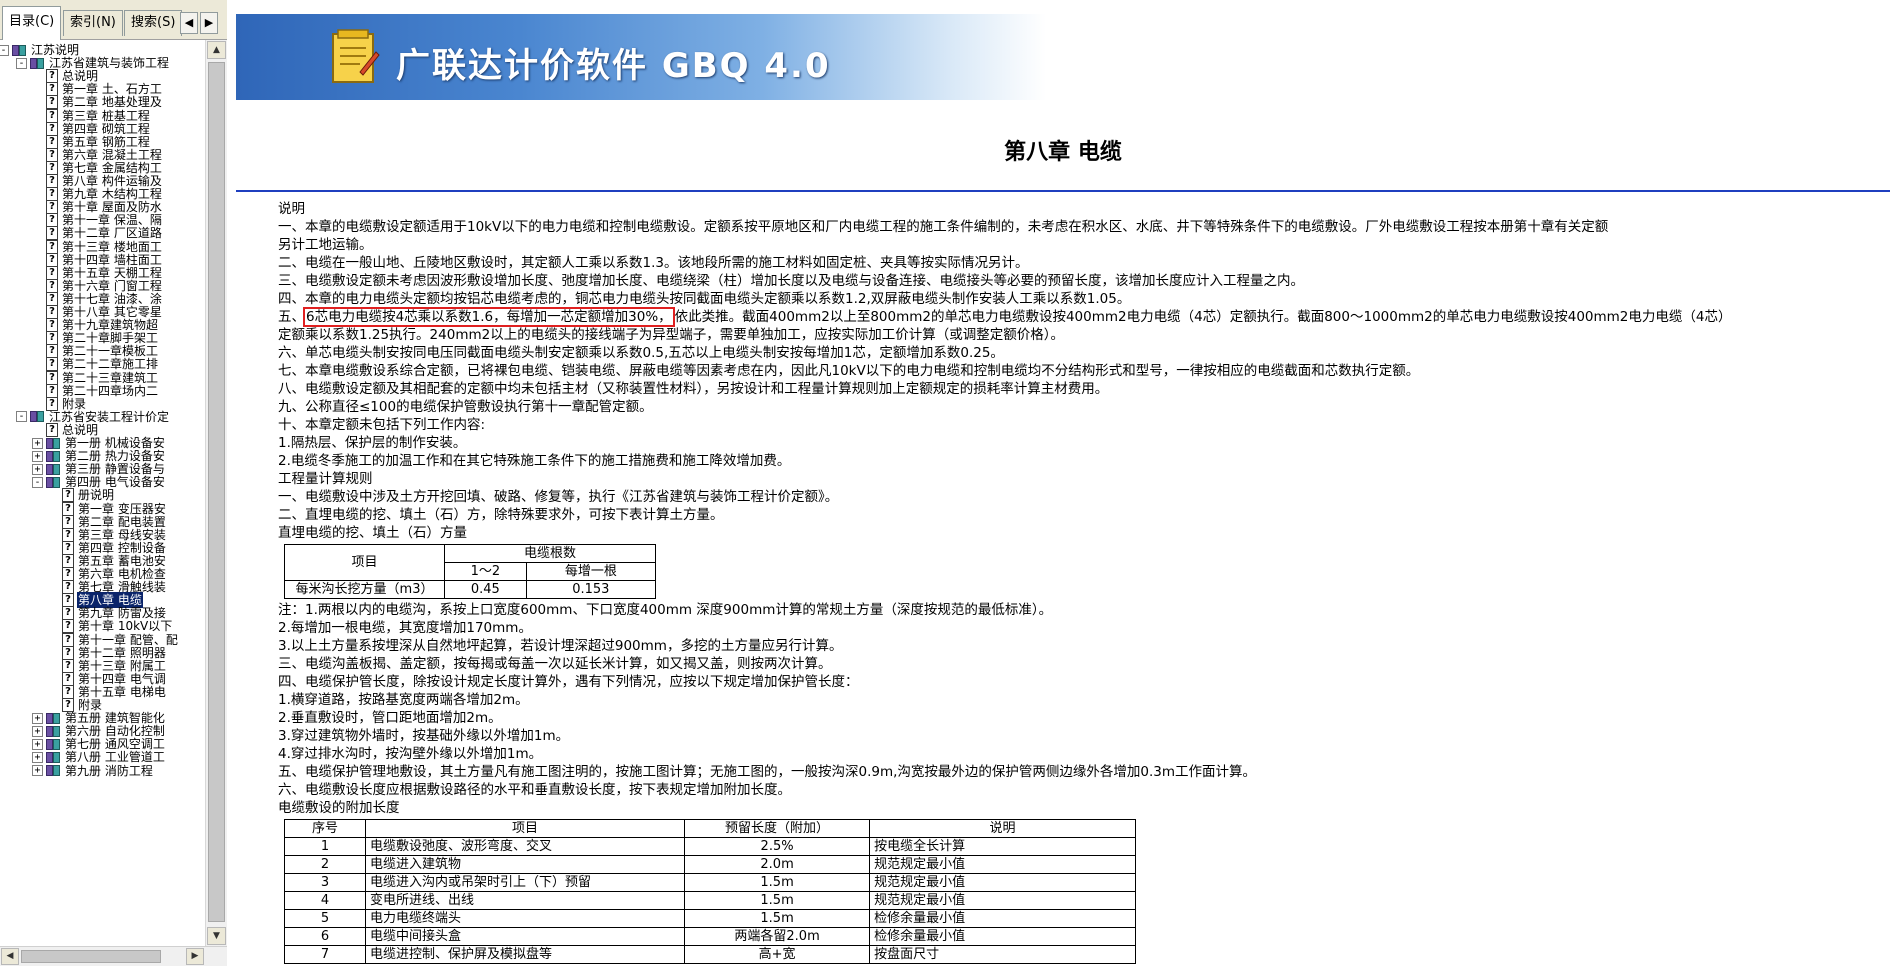 This screenshot has width=1903, height=966. What do you see at coordinates (91, 956) in the screenshot?
I see `hscroll-thumb` at bounding box center [91, 956].